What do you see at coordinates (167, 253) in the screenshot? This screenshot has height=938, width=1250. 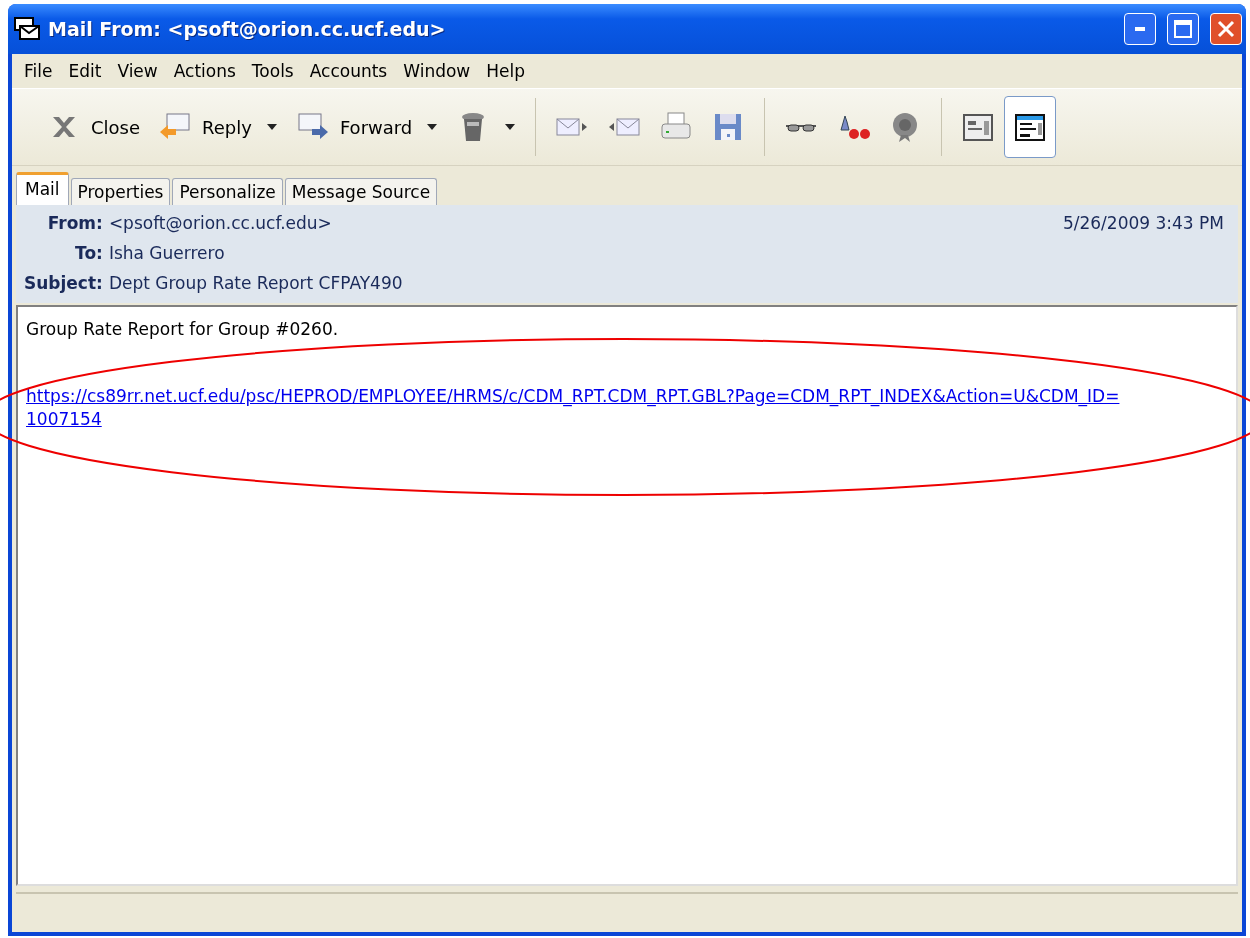 I see `recipient-name: Isha Guerrero` at bounding box center [167, 253].